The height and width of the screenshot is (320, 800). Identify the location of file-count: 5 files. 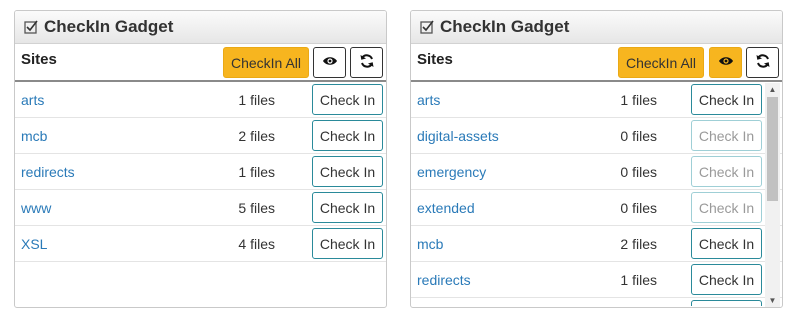
(256, 208).